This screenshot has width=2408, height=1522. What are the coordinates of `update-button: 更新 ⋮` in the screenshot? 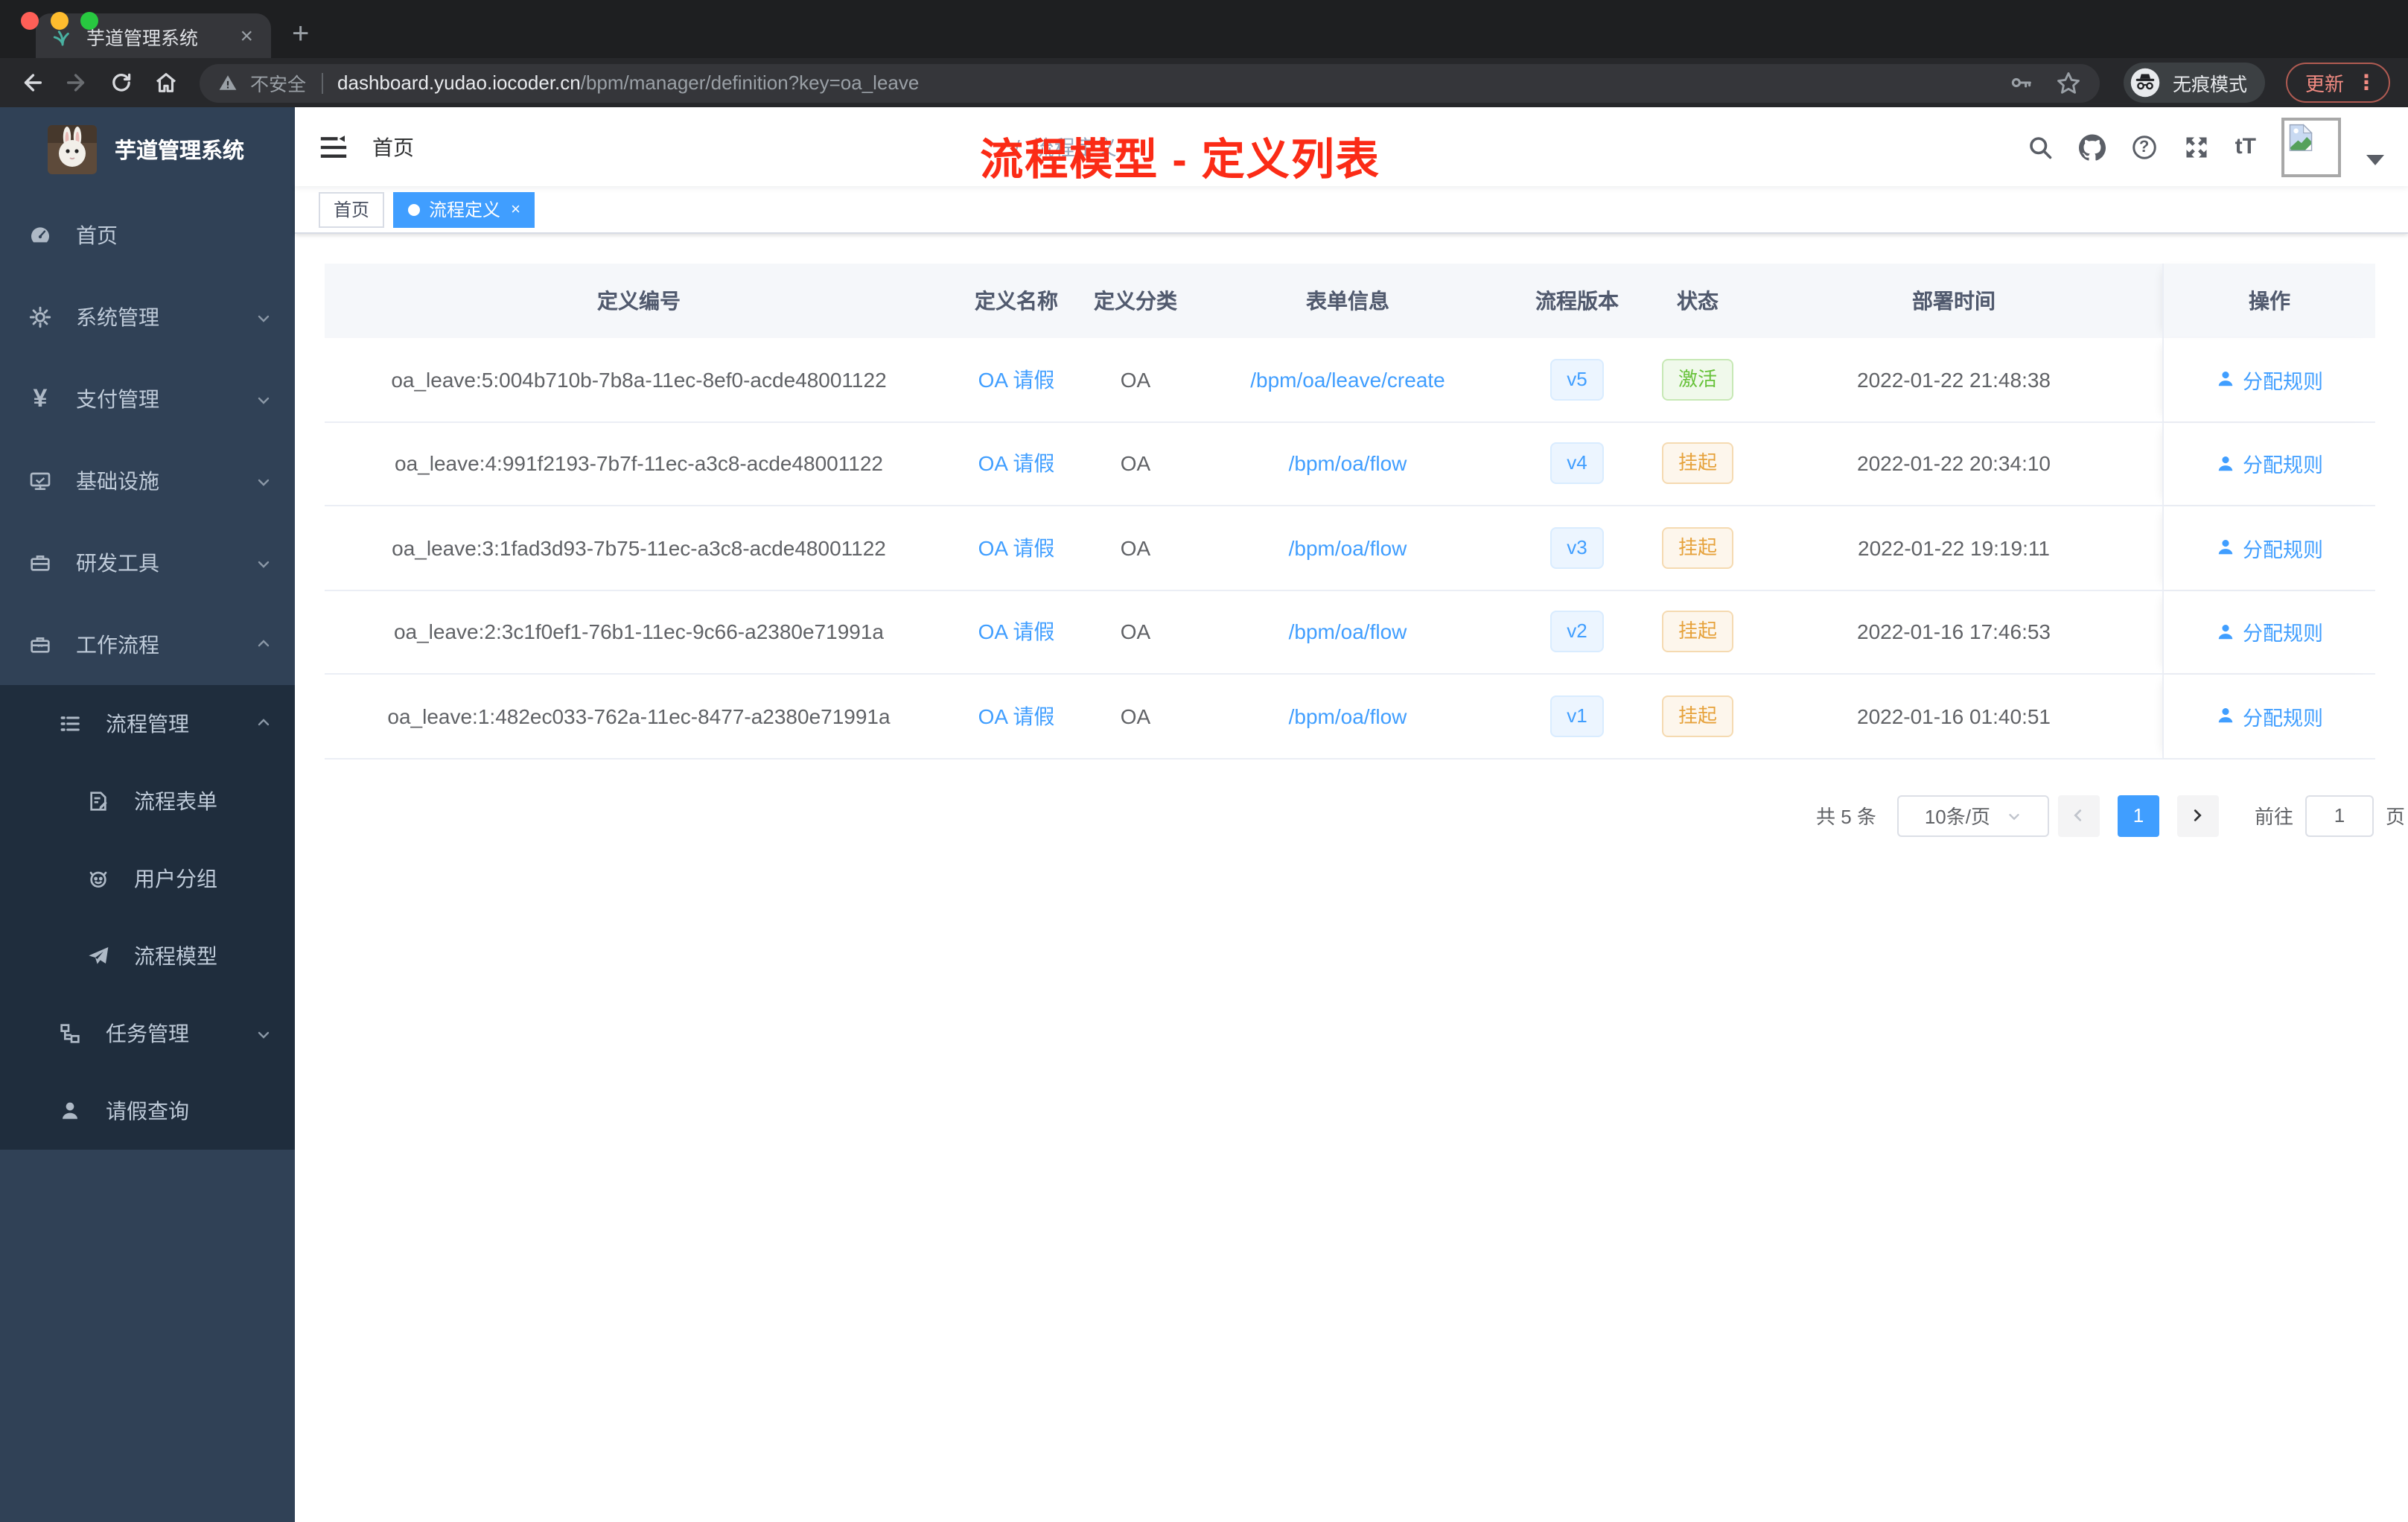 It's located at (2337, 83).